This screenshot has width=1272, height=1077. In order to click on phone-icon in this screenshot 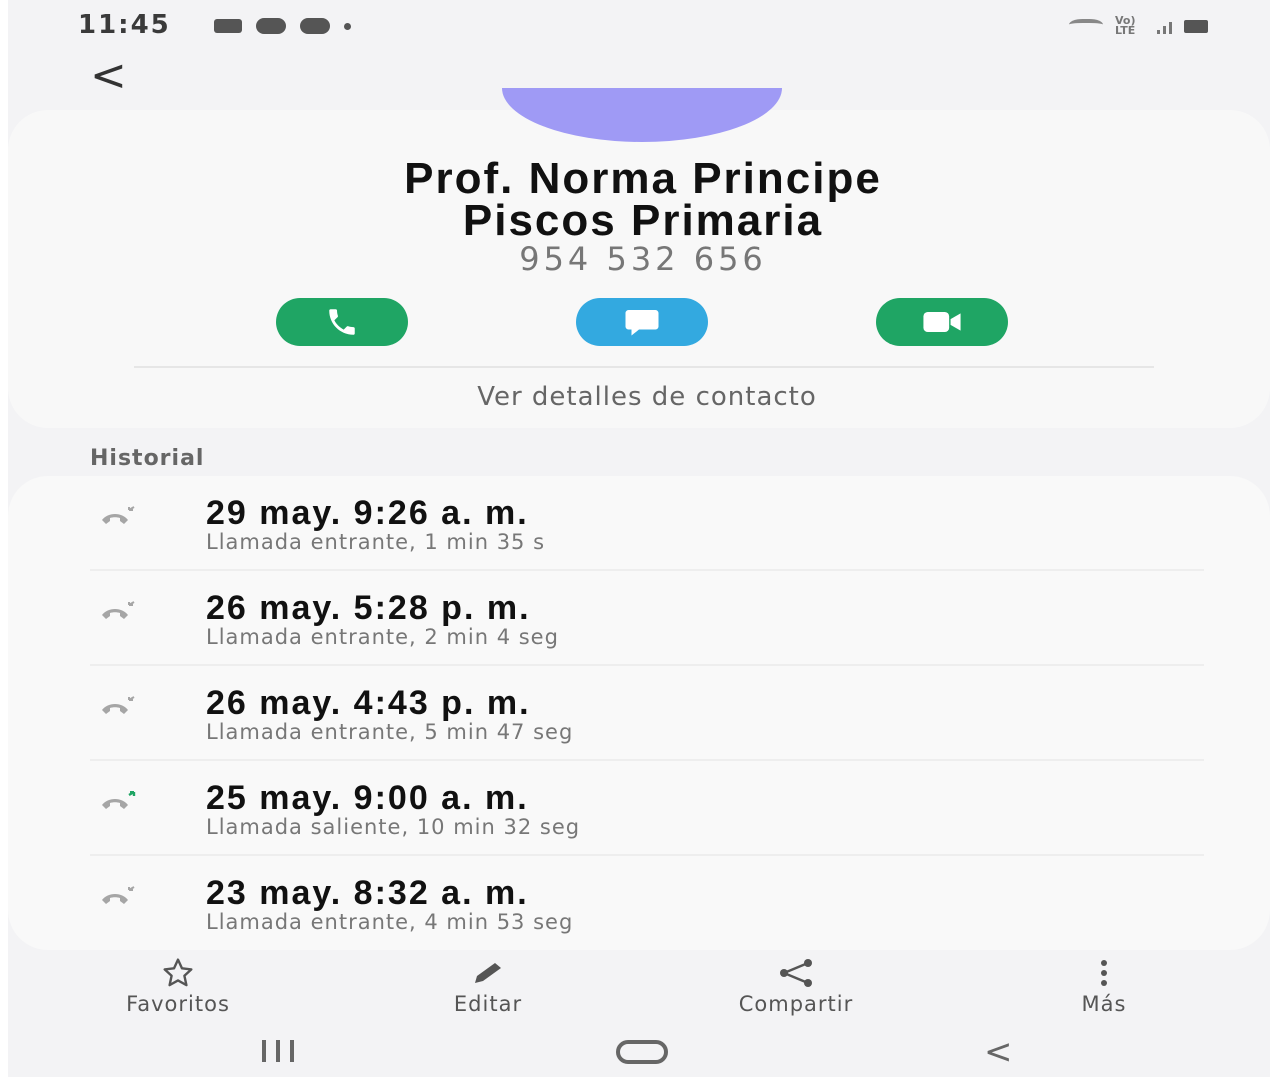, I will do `click(342, 322)`.